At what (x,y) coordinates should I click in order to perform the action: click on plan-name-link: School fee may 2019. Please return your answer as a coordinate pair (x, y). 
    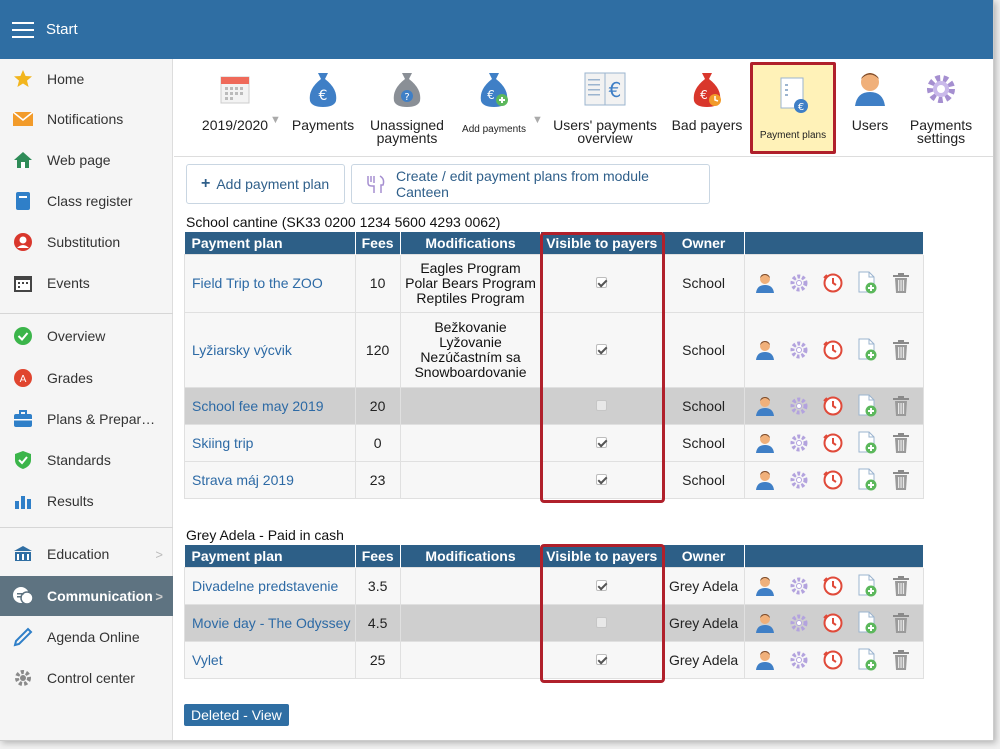
    Looking at the image, I should click on (270, 405).